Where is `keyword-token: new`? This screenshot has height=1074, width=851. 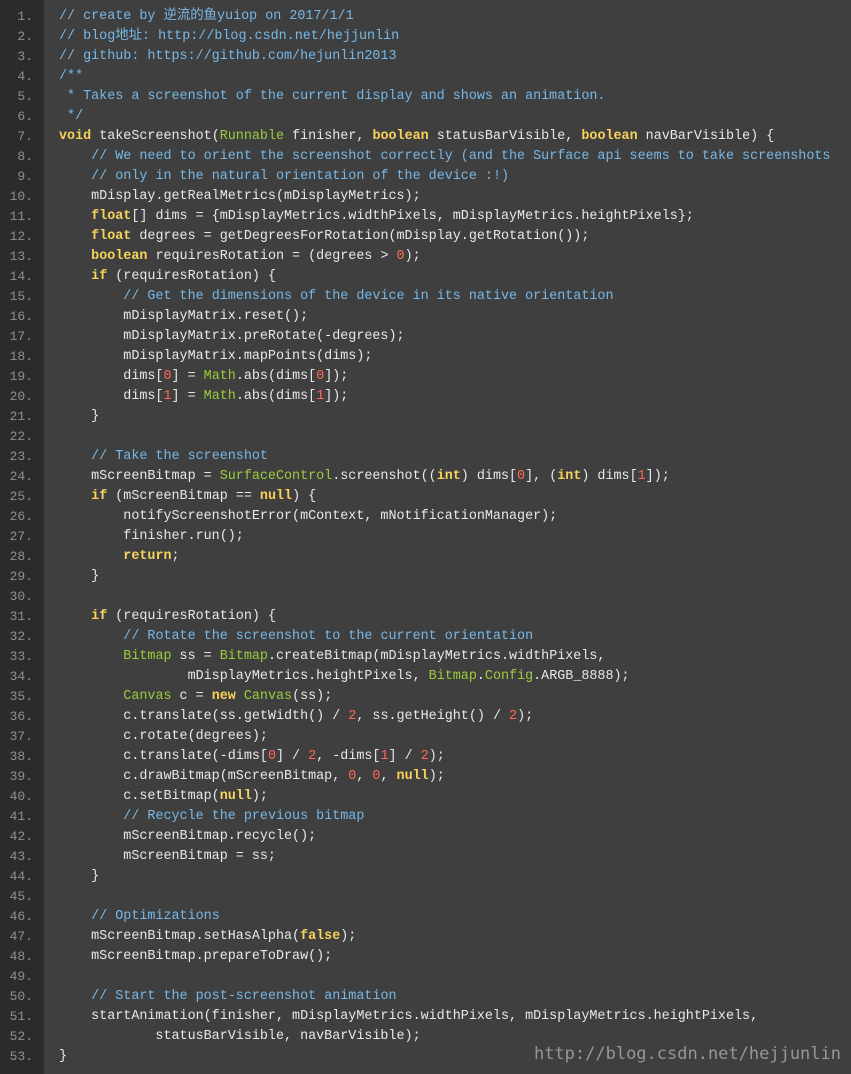
keyword-token: new is located at coordinates (223, 696).